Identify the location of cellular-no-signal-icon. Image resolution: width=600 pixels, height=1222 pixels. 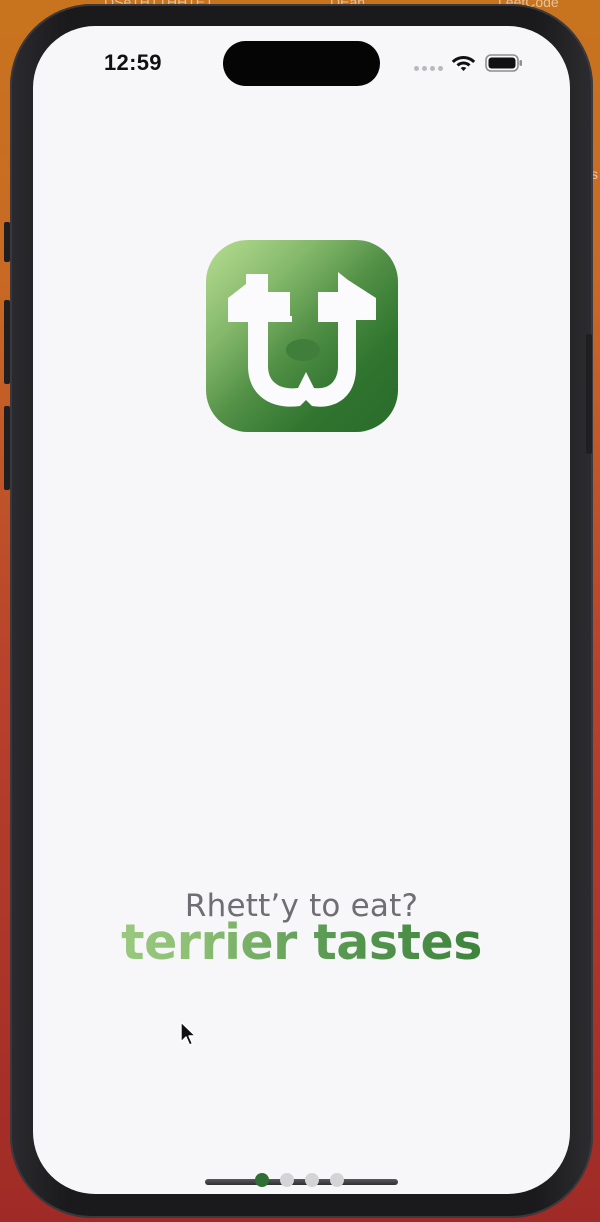
(428, 68).